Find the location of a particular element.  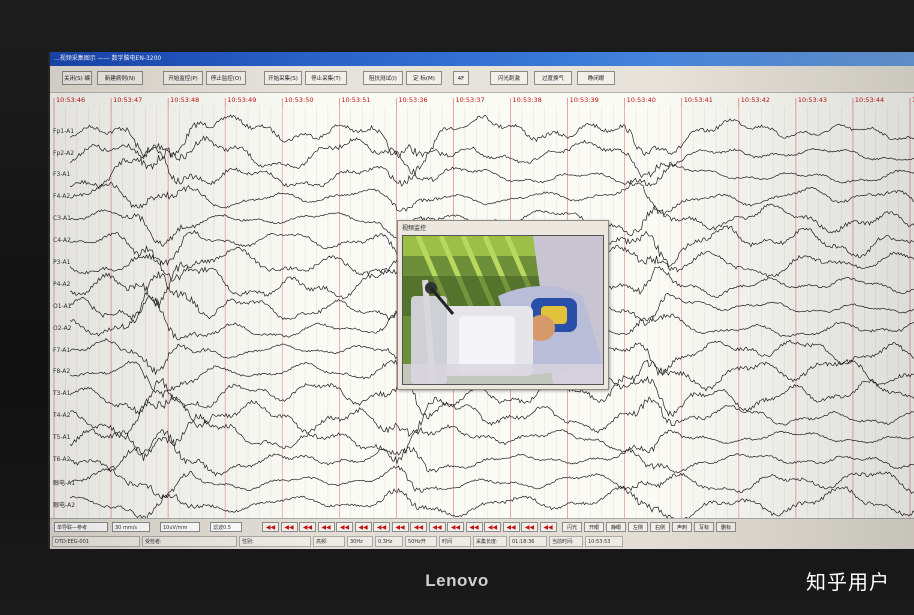

start-monitor-button: 开始监控(P) is located at coordinates (183, 78).